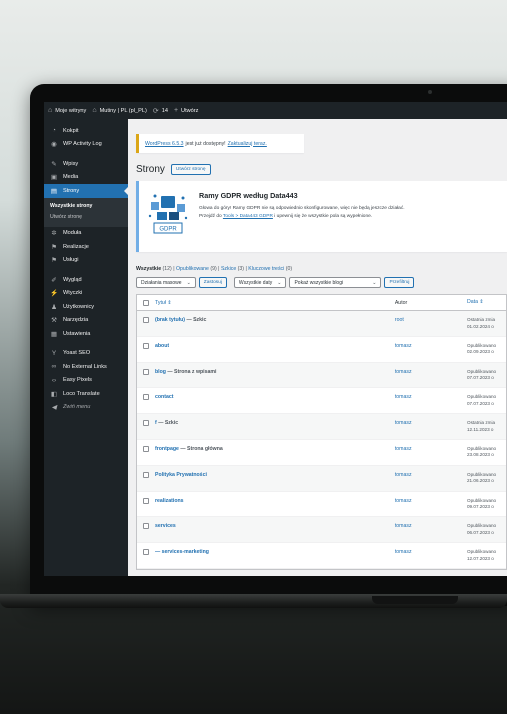 This screenshot has width=507, height=714. I want to click on row-author: root, so click(431, 320).